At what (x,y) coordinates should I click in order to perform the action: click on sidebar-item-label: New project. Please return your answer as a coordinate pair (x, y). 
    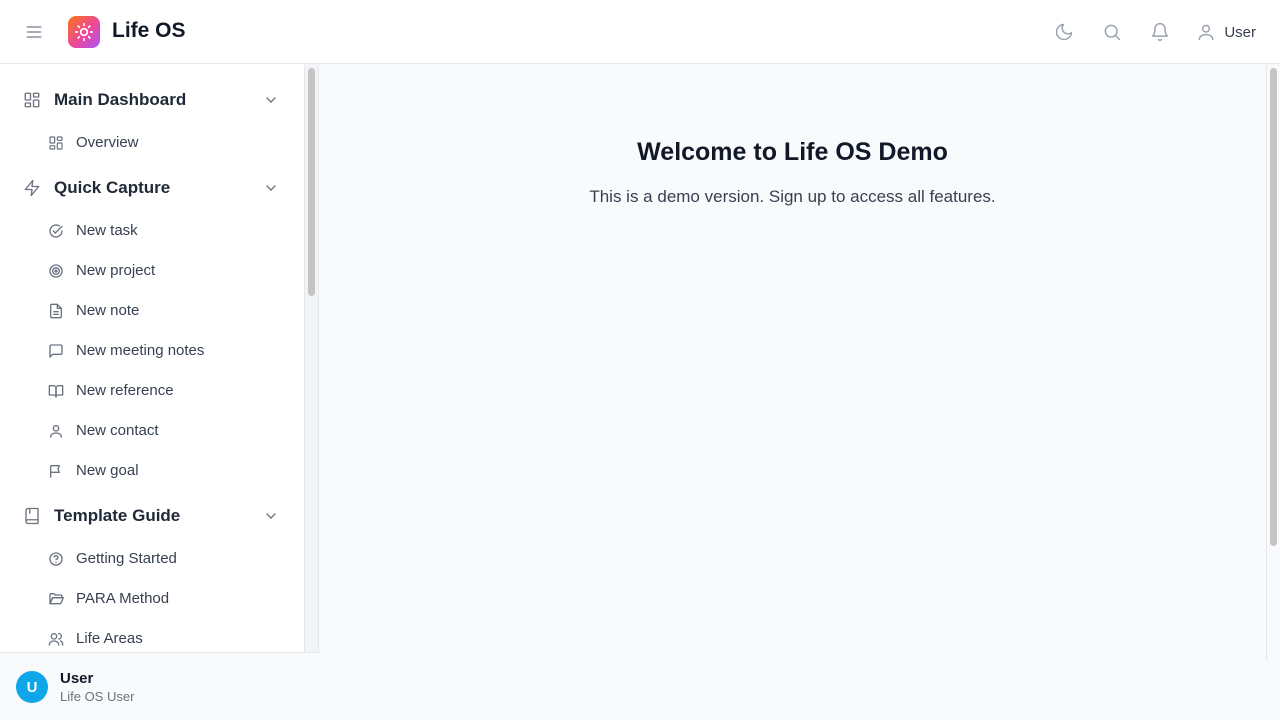
    Looking at the image, I should click on (116, 270).